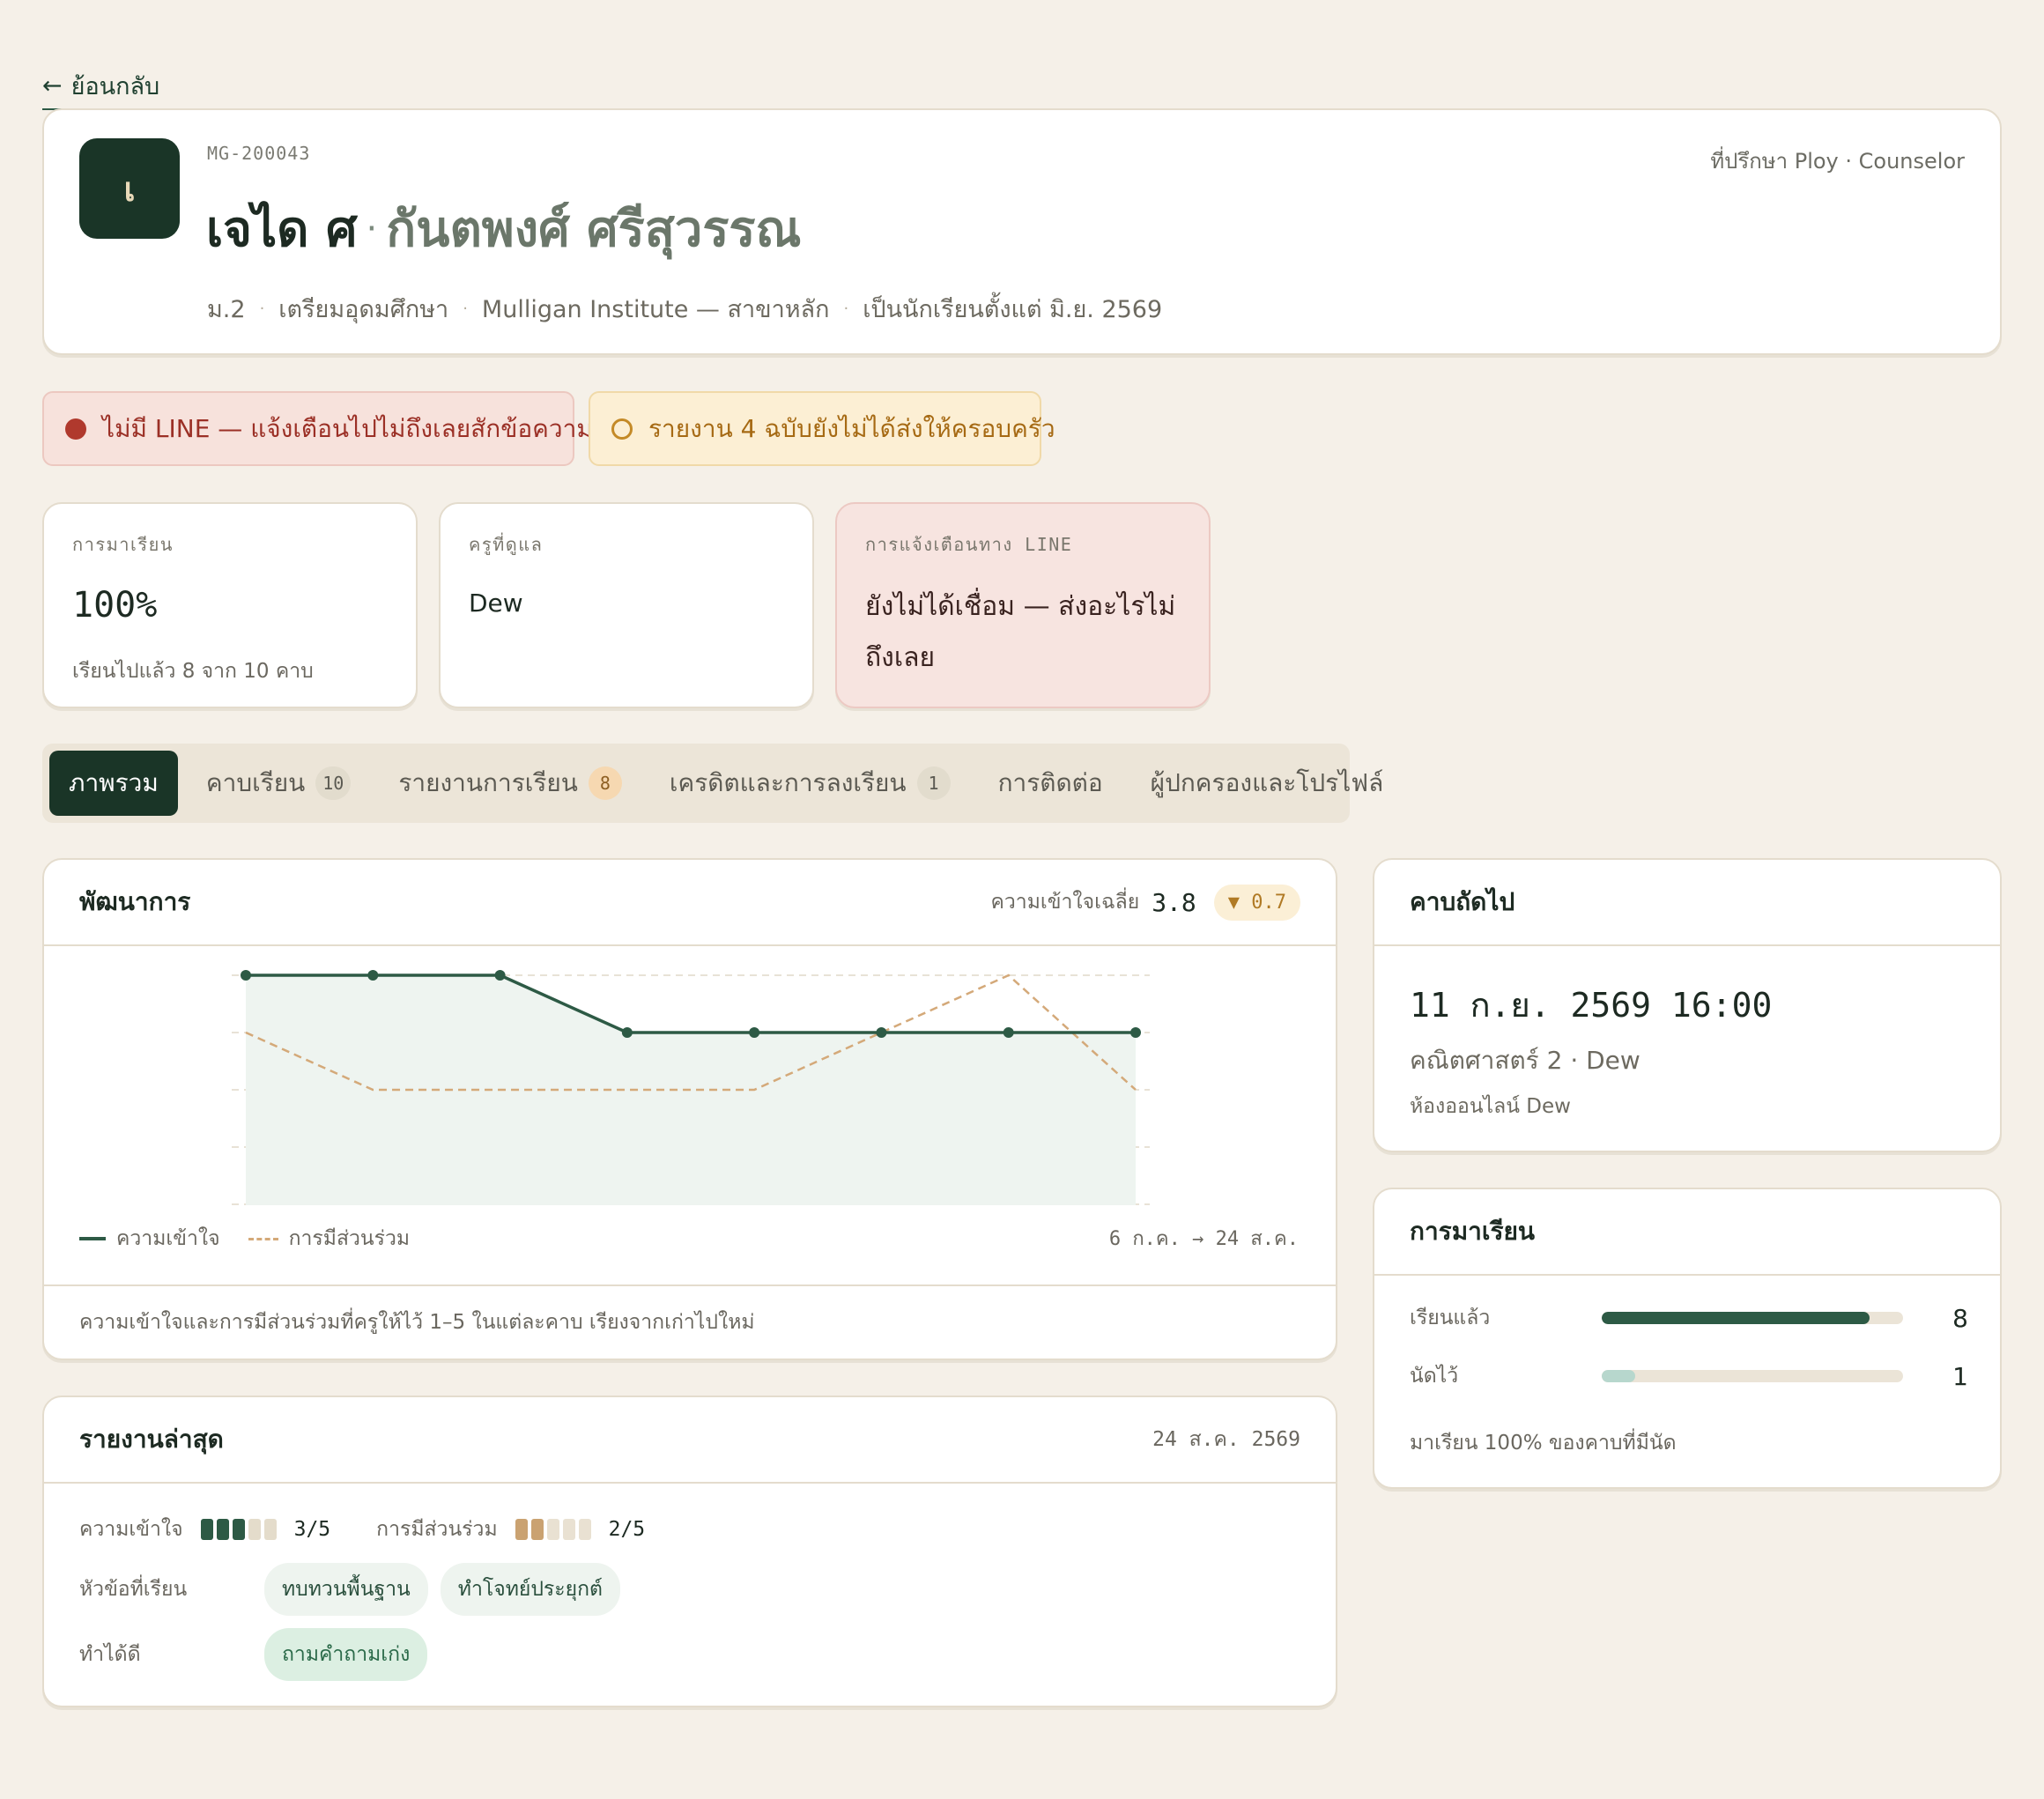 This screenshot has height=1799, width=2044. I want to click on stat-value: Dew, so click(496, 603).